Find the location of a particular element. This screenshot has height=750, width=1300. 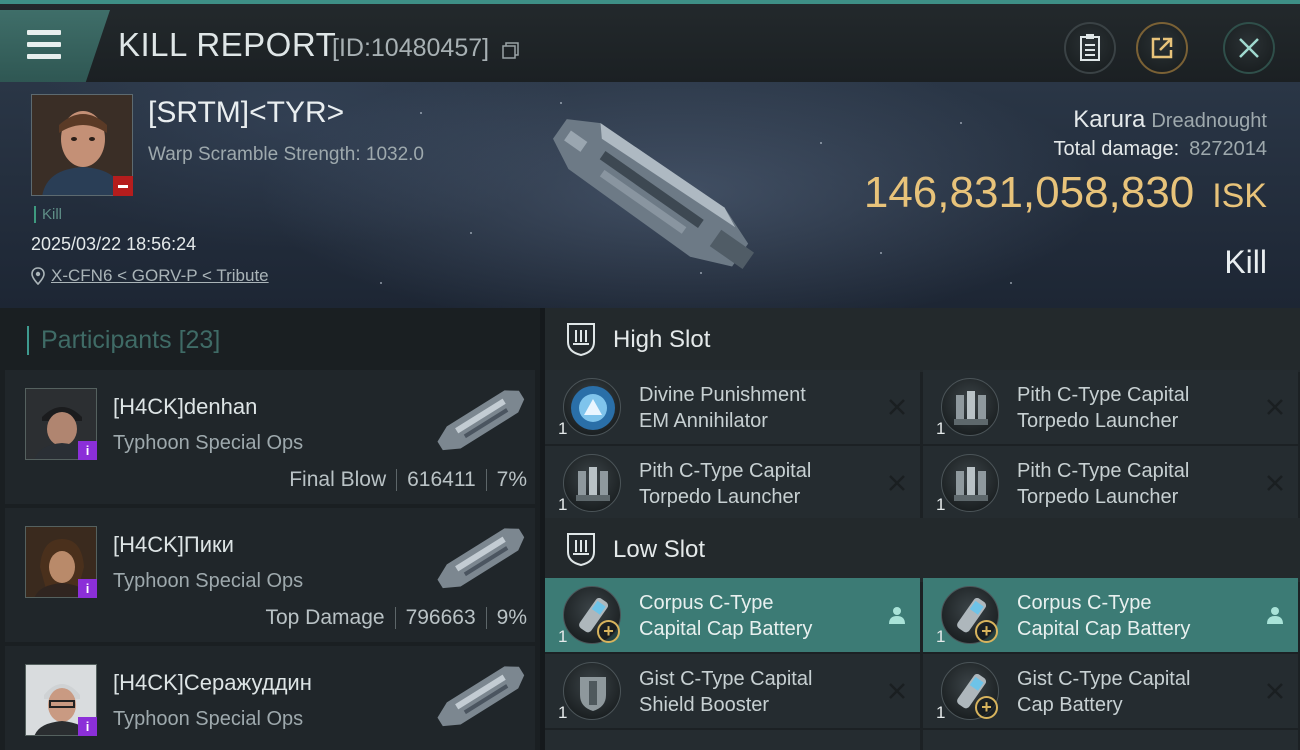

shield-booster-icon is located at coordinates (592, 691).